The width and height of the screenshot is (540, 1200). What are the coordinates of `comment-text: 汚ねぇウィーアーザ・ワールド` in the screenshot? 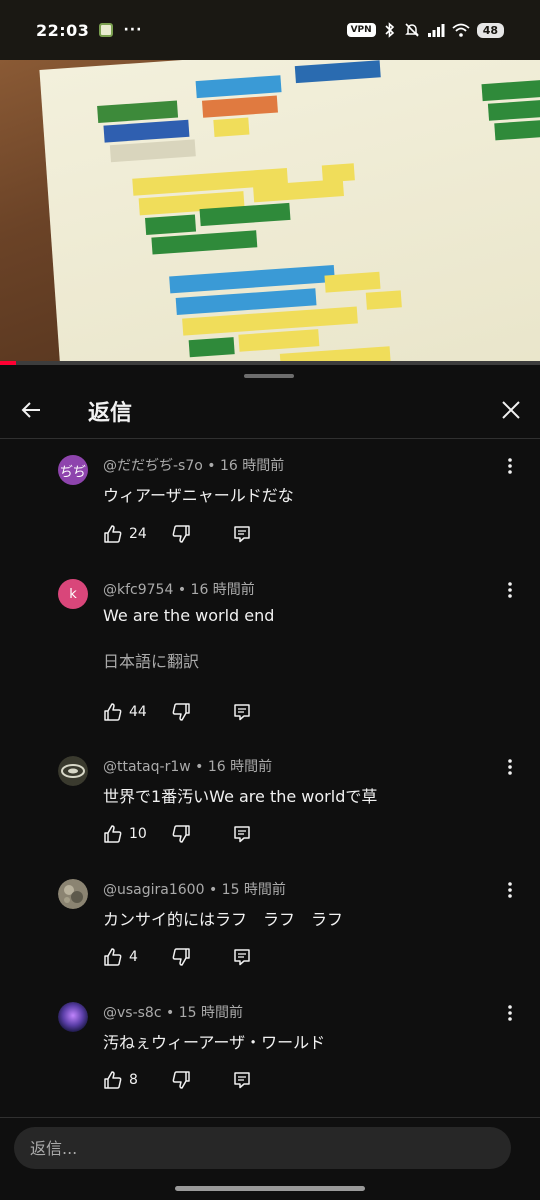 It's located at (214, 1042).